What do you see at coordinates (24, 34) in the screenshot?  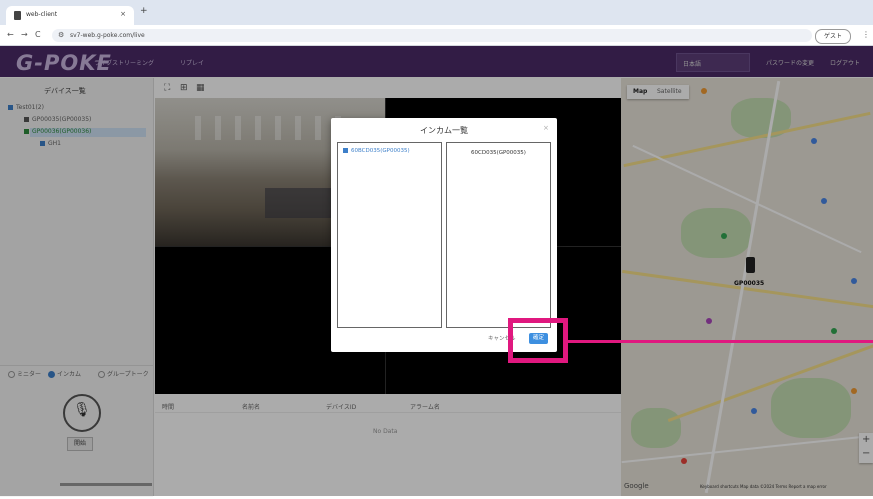 I see `forward-icon: →` at bounding box center [24, 34].